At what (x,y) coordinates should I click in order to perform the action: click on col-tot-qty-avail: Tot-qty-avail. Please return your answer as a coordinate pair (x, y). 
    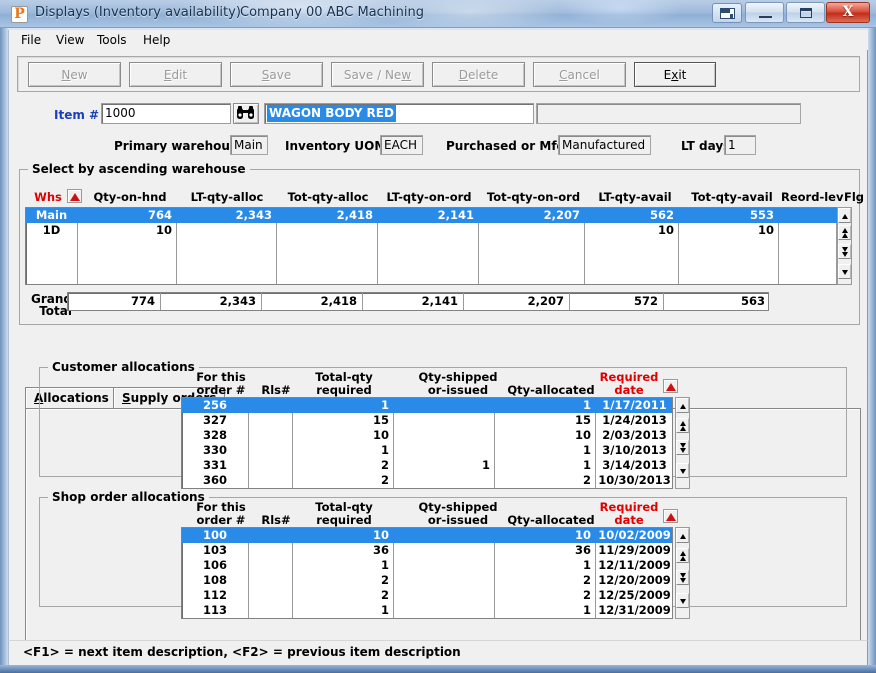
    Looking at the image, I should click on (732, 197).